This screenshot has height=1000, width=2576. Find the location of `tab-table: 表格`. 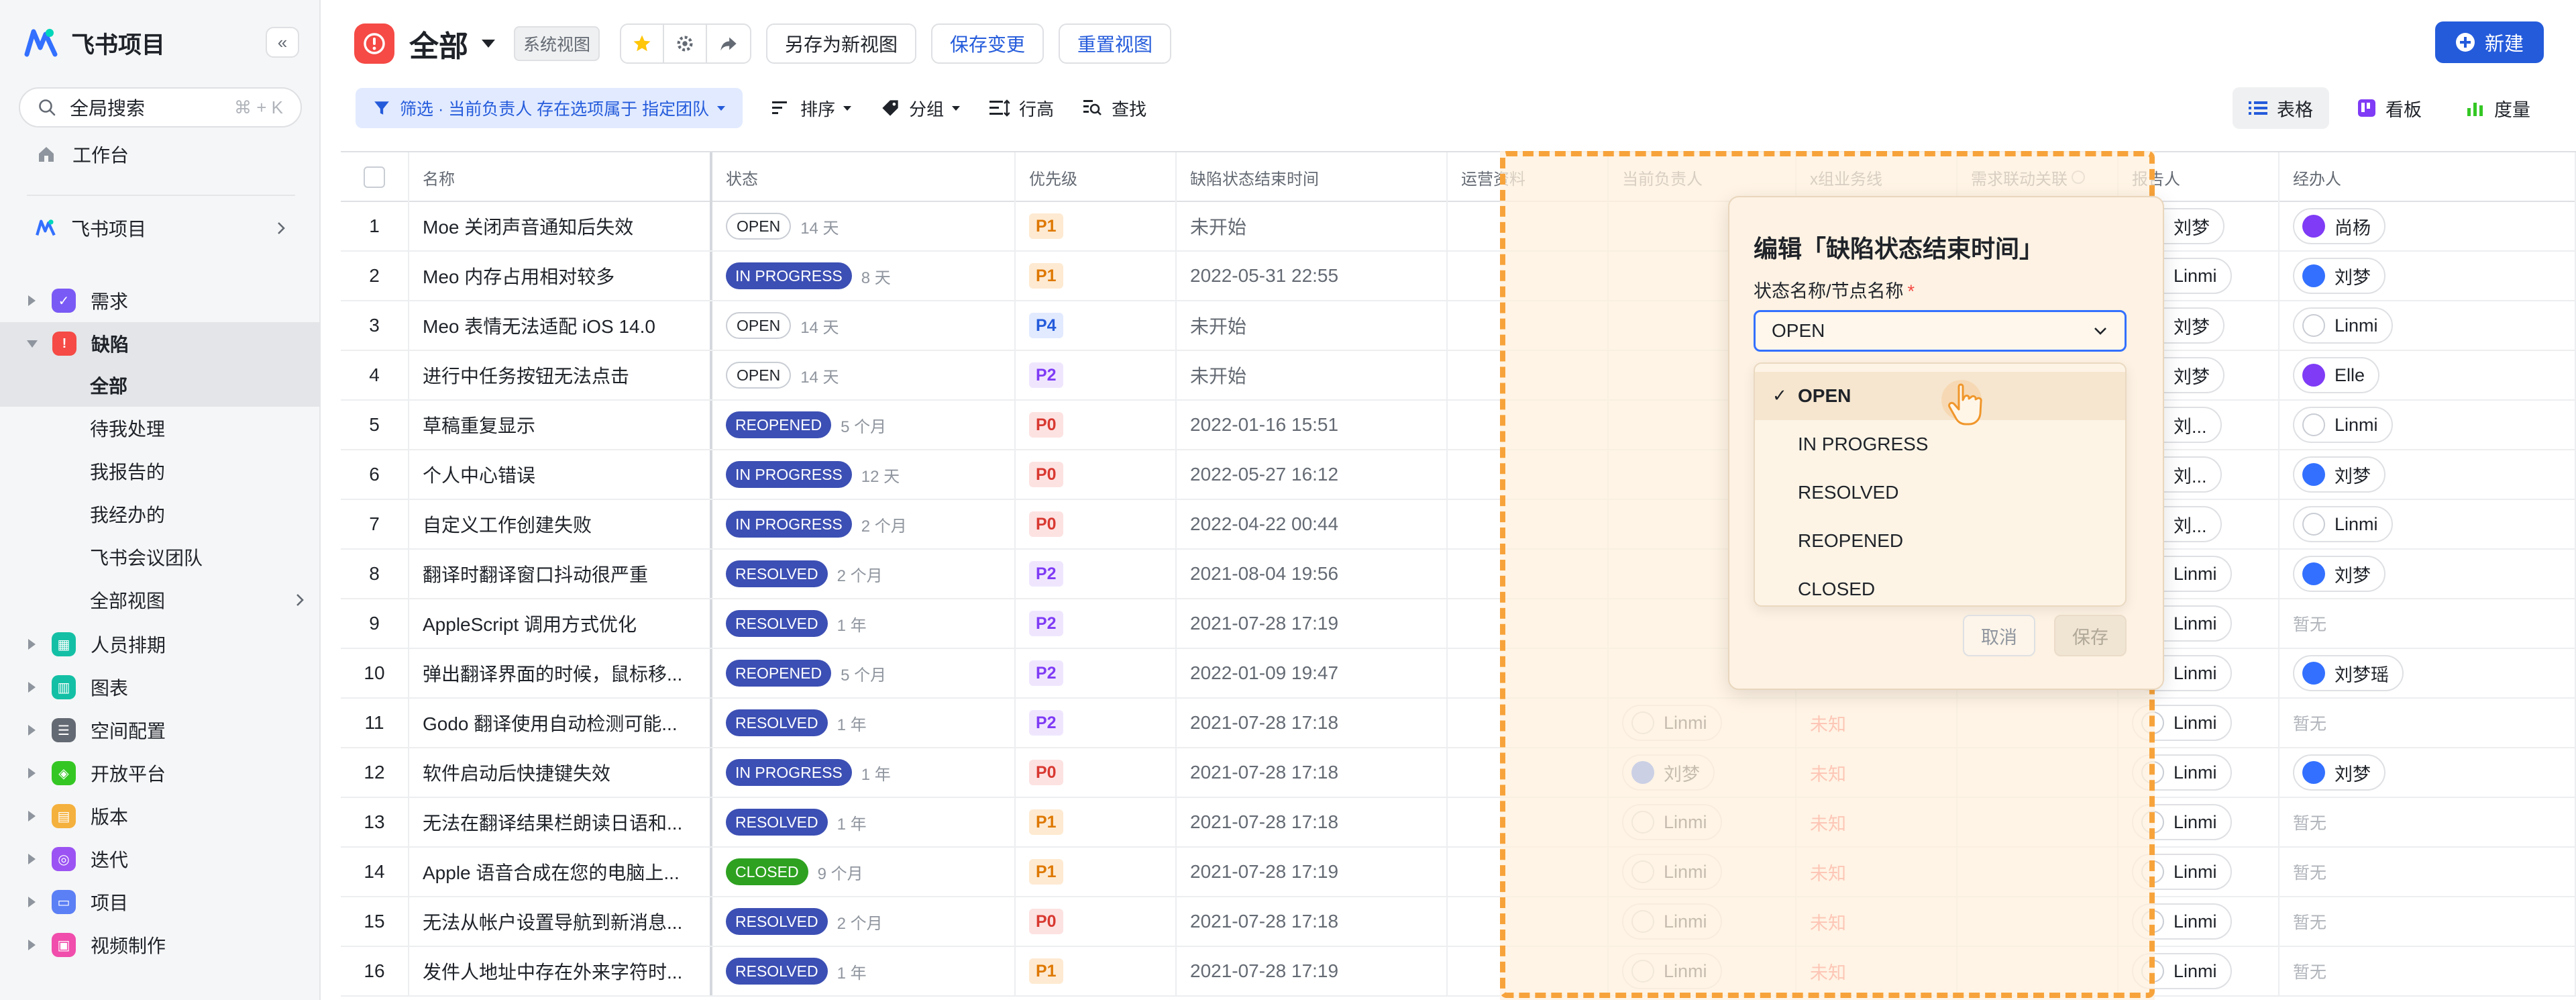

tab-table: 表格 is located at coordinates (2281, 108).